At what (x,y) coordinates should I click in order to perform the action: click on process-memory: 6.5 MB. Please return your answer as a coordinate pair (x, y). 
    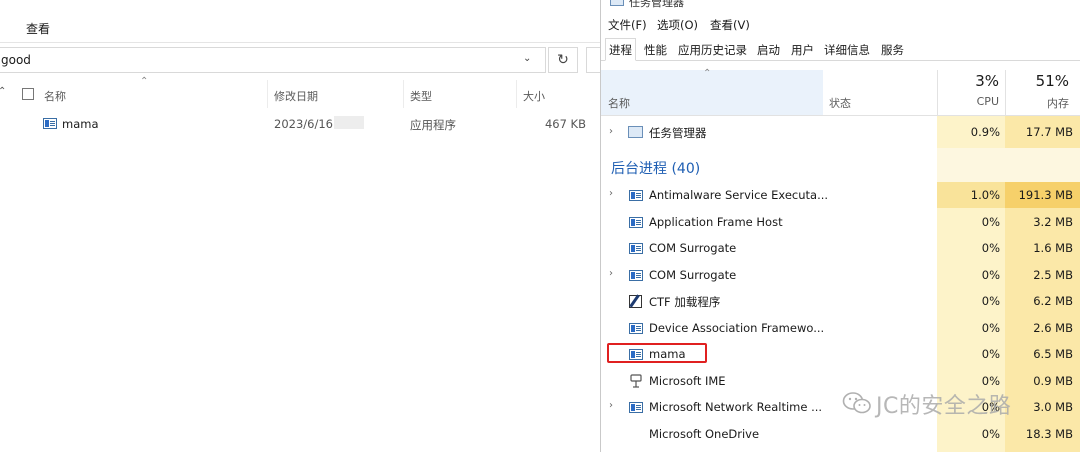
    Looking at the image, I should click on (1053, 354).